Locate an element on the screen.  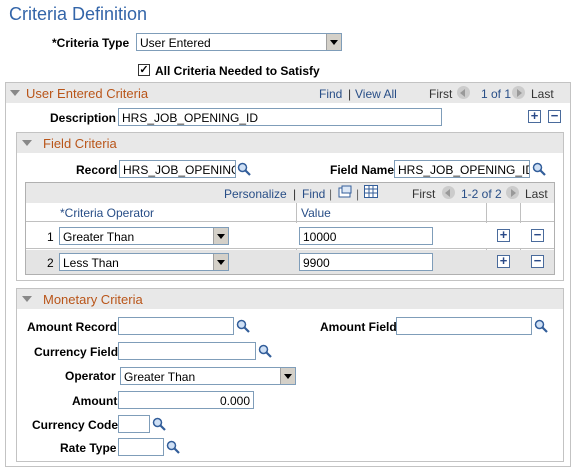
description-label: Description is located at coordinates (83, 118).